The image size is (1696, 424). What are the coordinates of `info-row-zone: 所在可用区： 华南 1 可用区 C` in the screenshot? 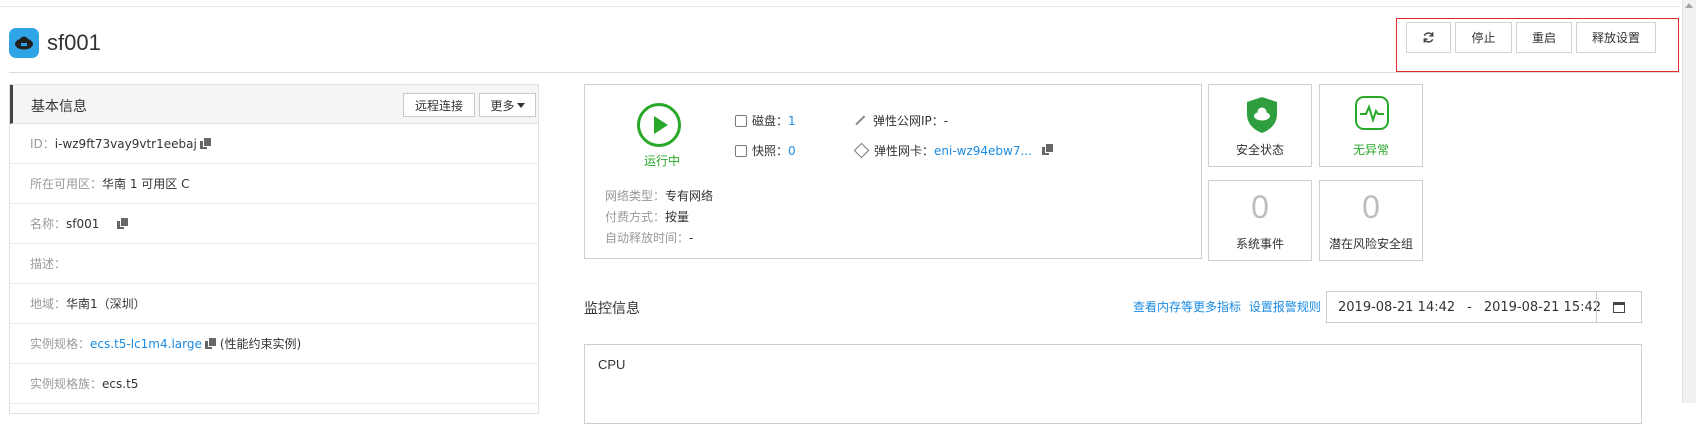 It's located at (274, 184).